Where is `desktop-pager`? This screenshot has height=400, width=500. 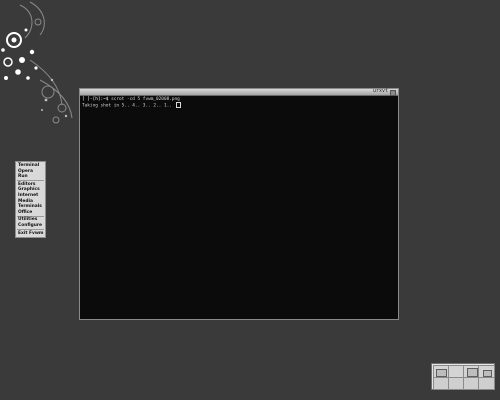 desktop-pager is located at coordinates (463, 376).